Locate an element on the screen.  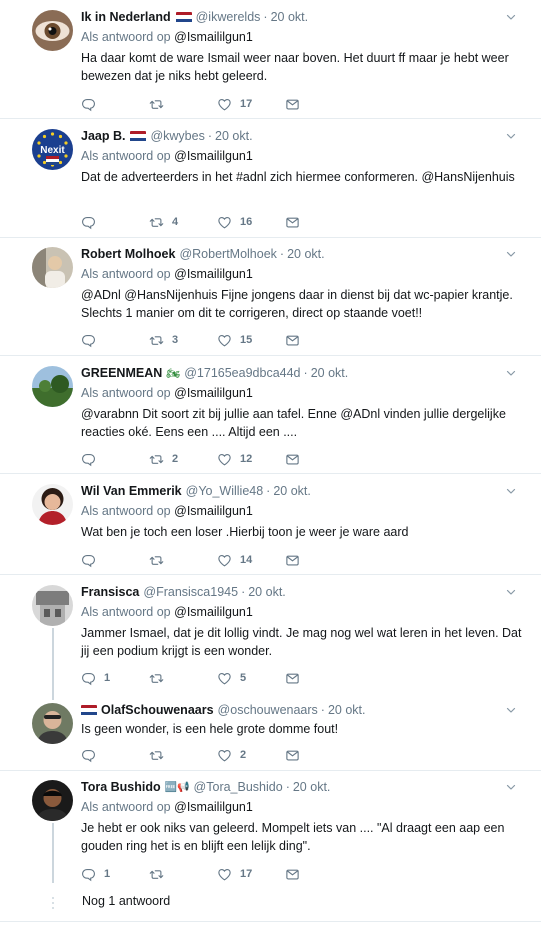
like-button: 15 is located at coordinates (251, 340).